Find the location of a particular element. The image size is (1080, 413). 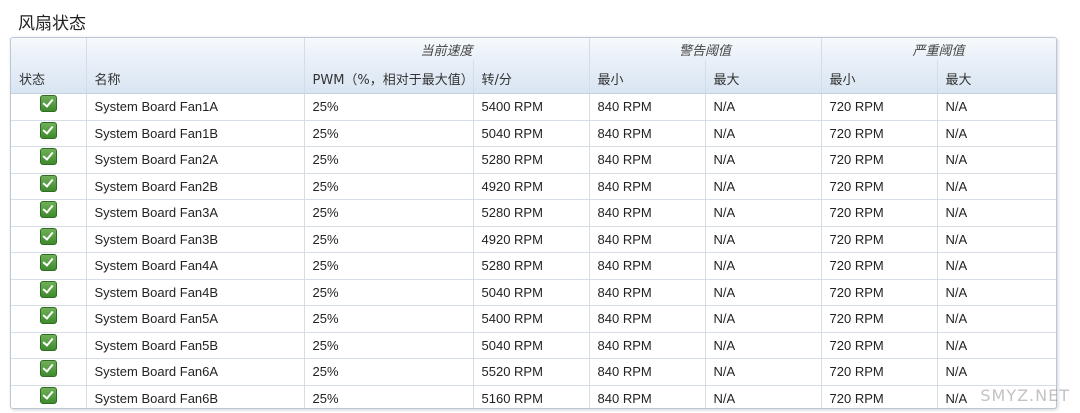

fan-name-cell: System Board Fan4B is located at coordinates (195, 292).